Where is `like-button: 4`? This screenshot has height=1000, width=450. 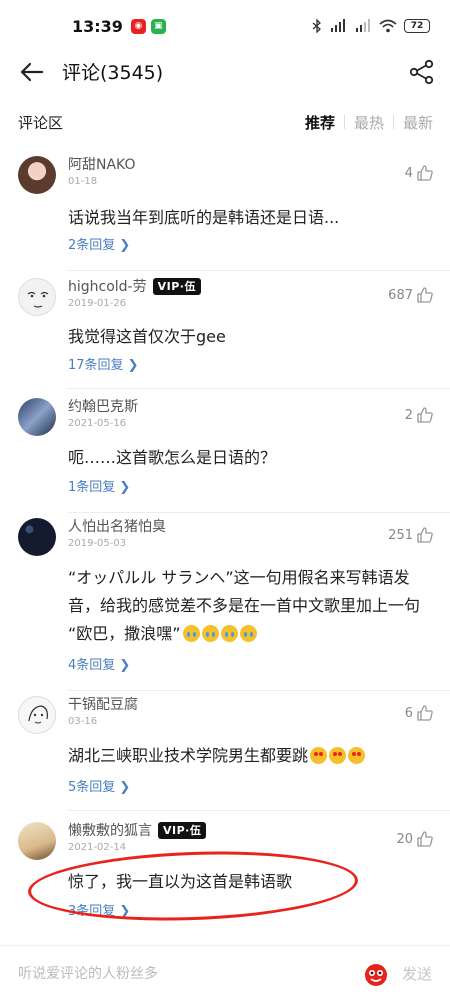 like-button: 4 is located at coordinates (419, 173).